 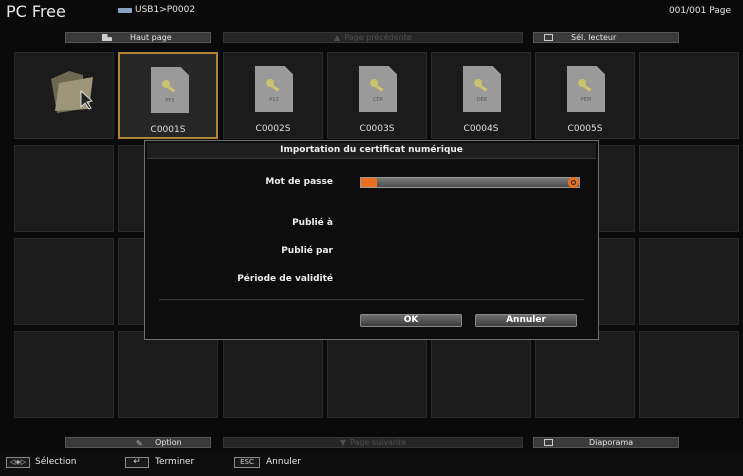 I want to click on file-name: C0005S, so click(x=585, y=129).